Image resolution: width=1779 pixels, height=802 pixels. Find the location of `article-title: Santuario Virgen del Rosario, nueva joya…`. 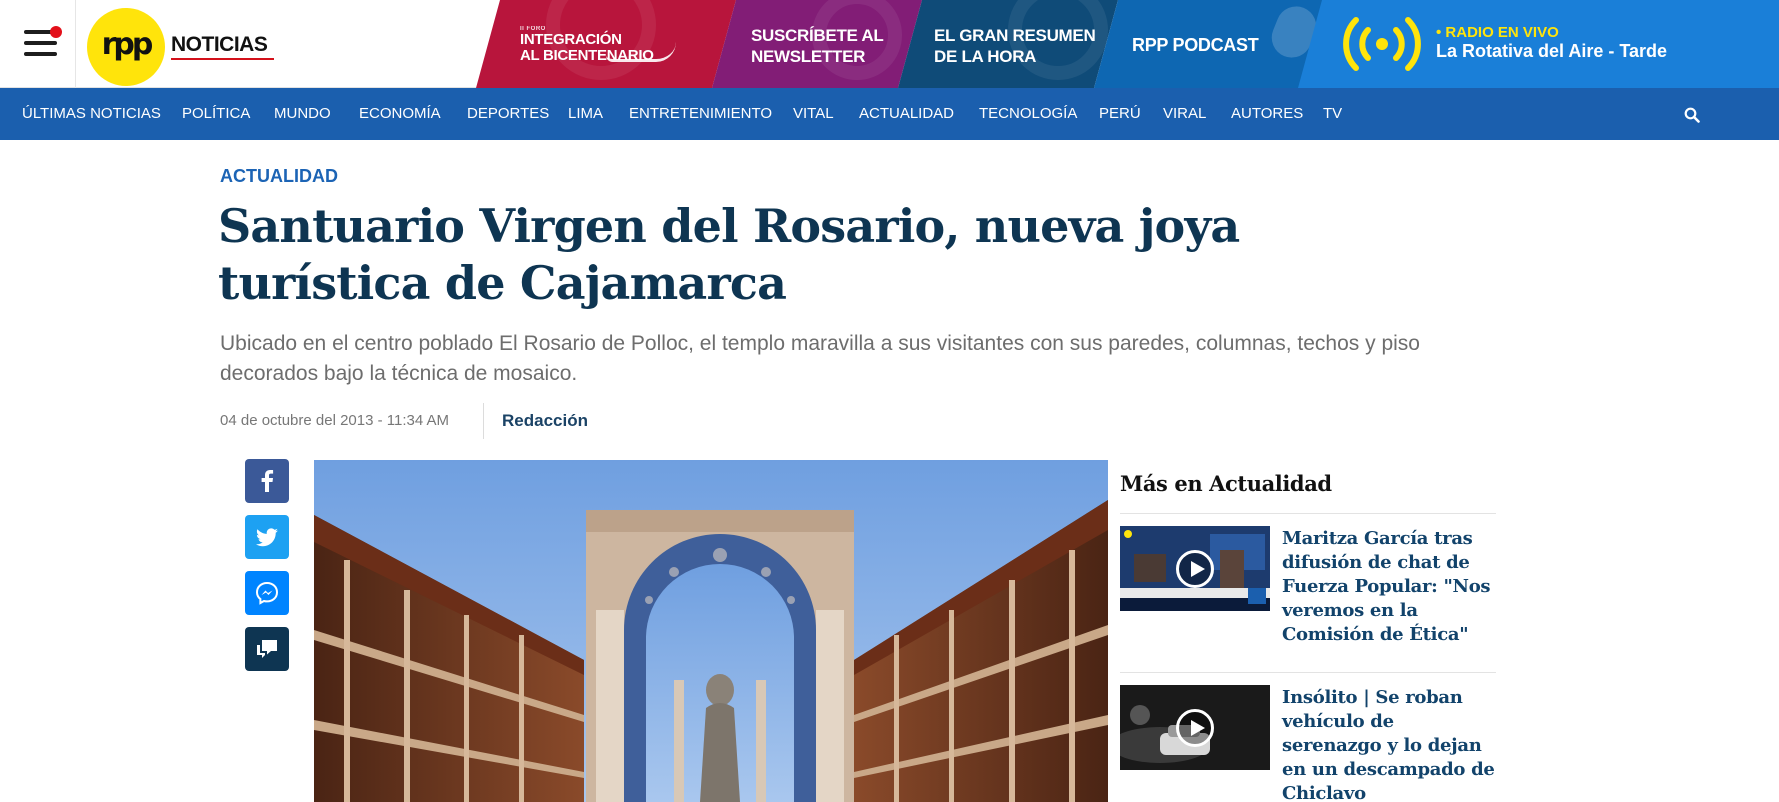

article-title: Santuario Virgen del Rosario, nueva joya… is located at coordinates (729, 254).